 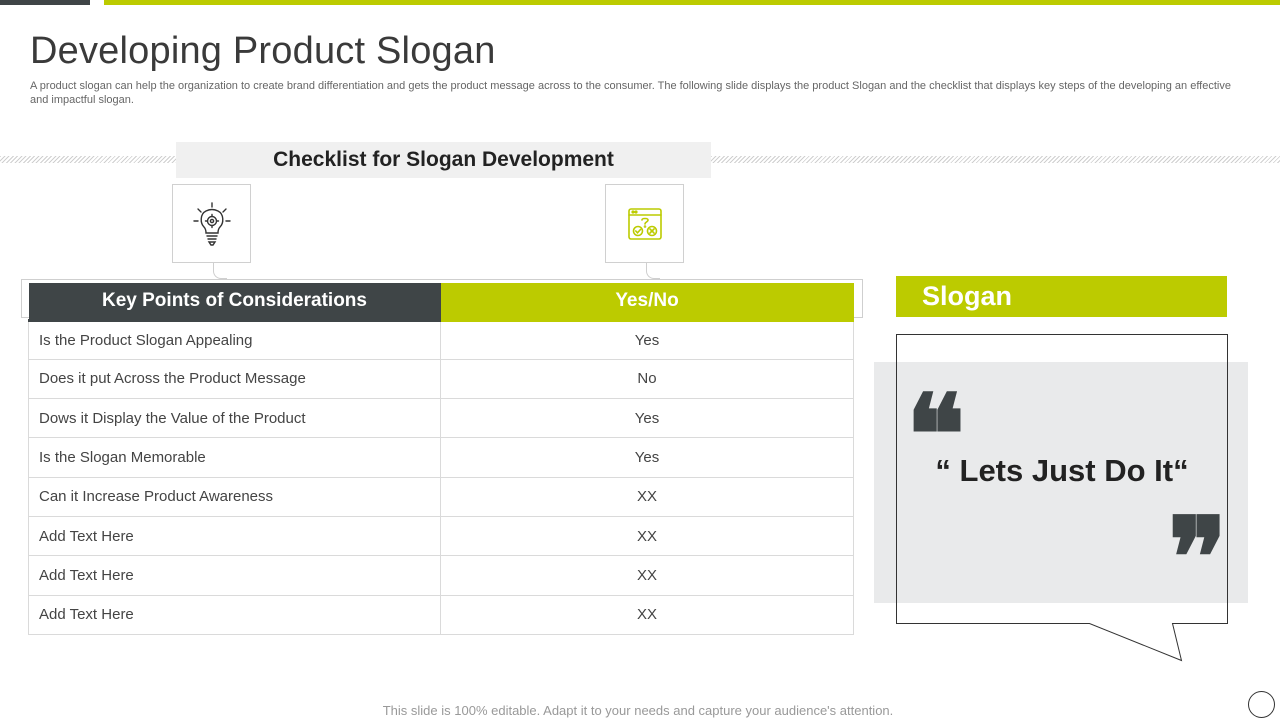 I want to click on lightbulb-icon-box, so click(x=211, y=223).